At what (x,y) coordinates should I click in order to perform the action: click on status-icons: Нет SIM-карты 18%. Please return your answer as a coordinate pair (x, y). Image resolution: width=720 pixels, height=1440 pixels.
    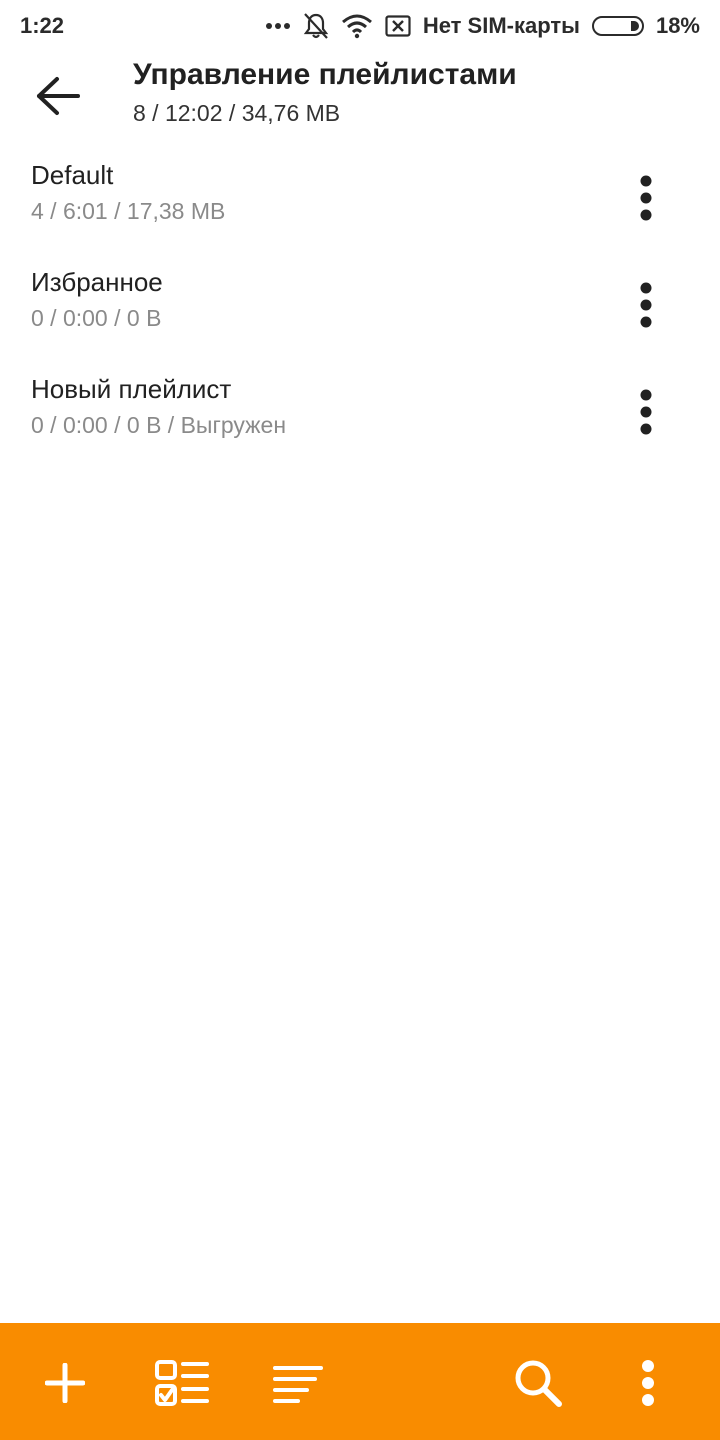
    Looking at the image, I should click on (482, 26).